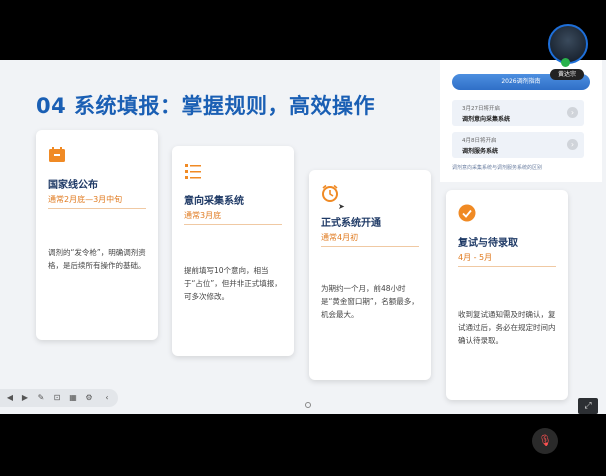 This screenshot has width=606, height=476. I want to click on card-body: 为期约一个月，前48小时是“黄金窗口期”，名额最多，机会最大。, so click(370, 301).